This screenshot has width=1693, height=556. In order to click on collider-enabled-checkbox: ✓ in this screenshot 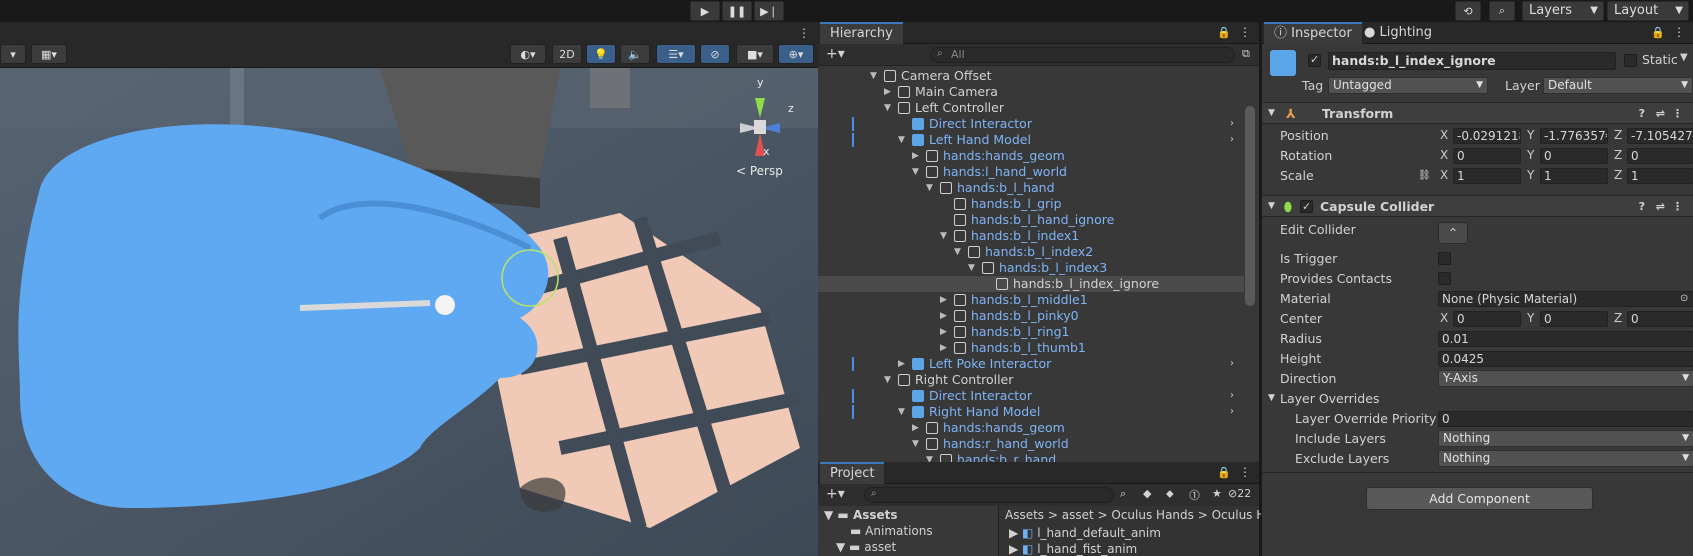, I will do `click(1306, 206)`.